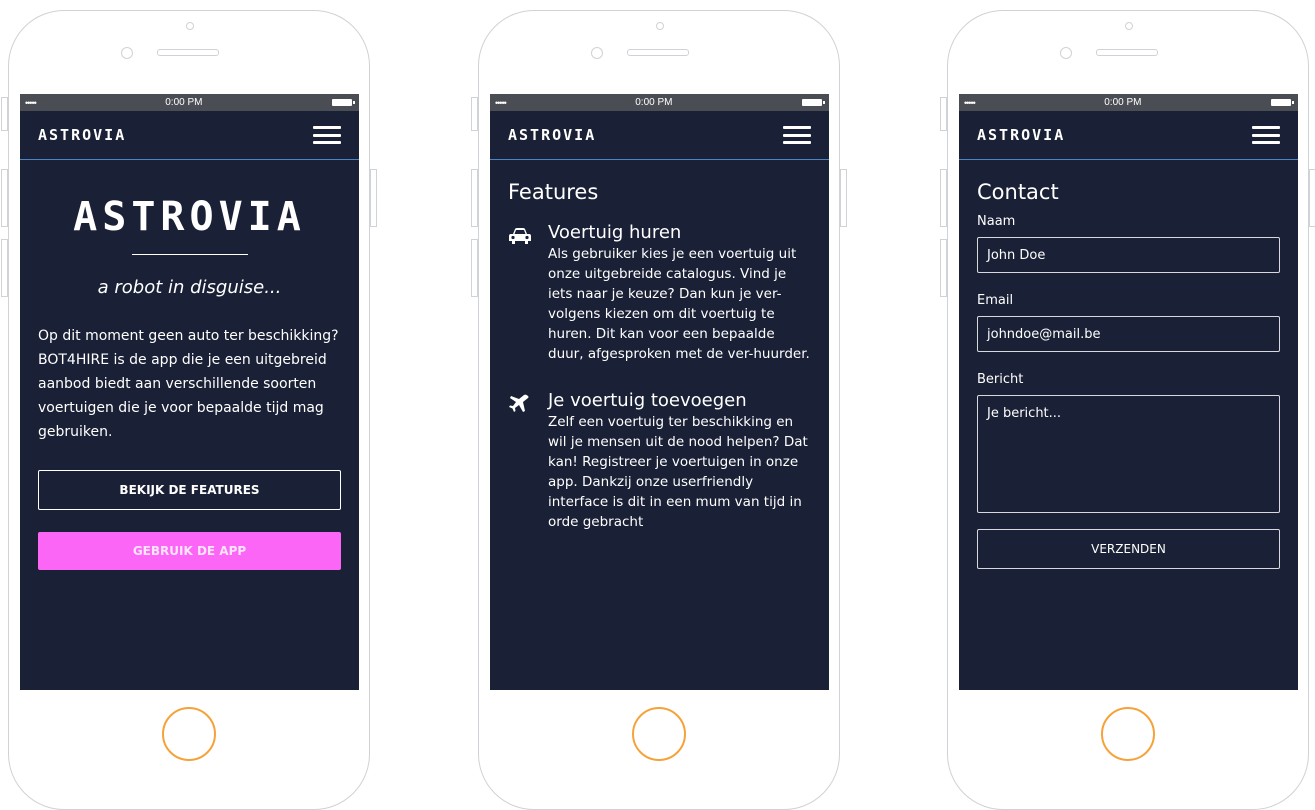 This screenshot has height=810, width=1315. Describe the element at coordinates (1128, 255) in the screenshot. I see `name-field: John Doe` at that location.